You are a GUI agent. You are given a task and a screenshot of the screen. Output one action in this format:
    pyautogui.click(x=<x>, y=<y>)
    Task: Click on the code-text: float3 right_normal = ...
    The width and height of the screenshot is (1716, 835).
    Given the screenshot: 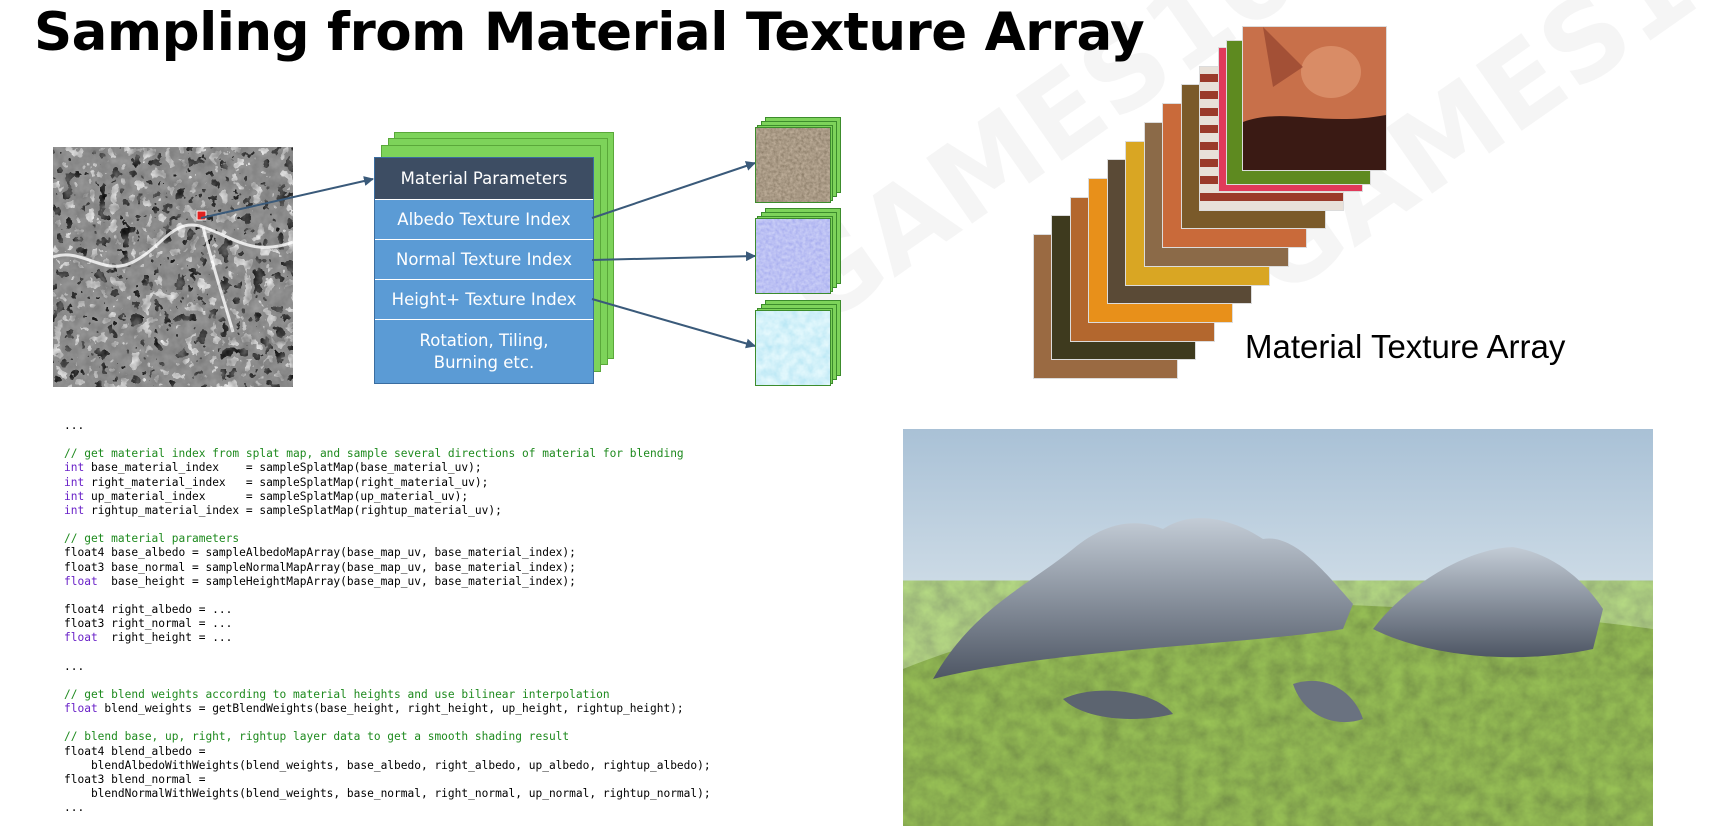 What is the action you would take?
    pyautogui.click(x=148, y=624)
    